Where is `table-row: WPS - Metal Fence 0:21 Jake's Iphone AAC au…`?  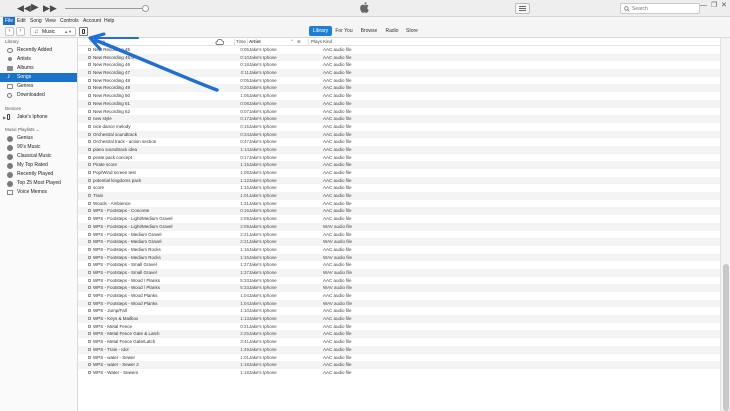 table-row: WPS - Metal Fence 0:21 Jake's Iphone AAC au… is located at coordinates (399, 327).